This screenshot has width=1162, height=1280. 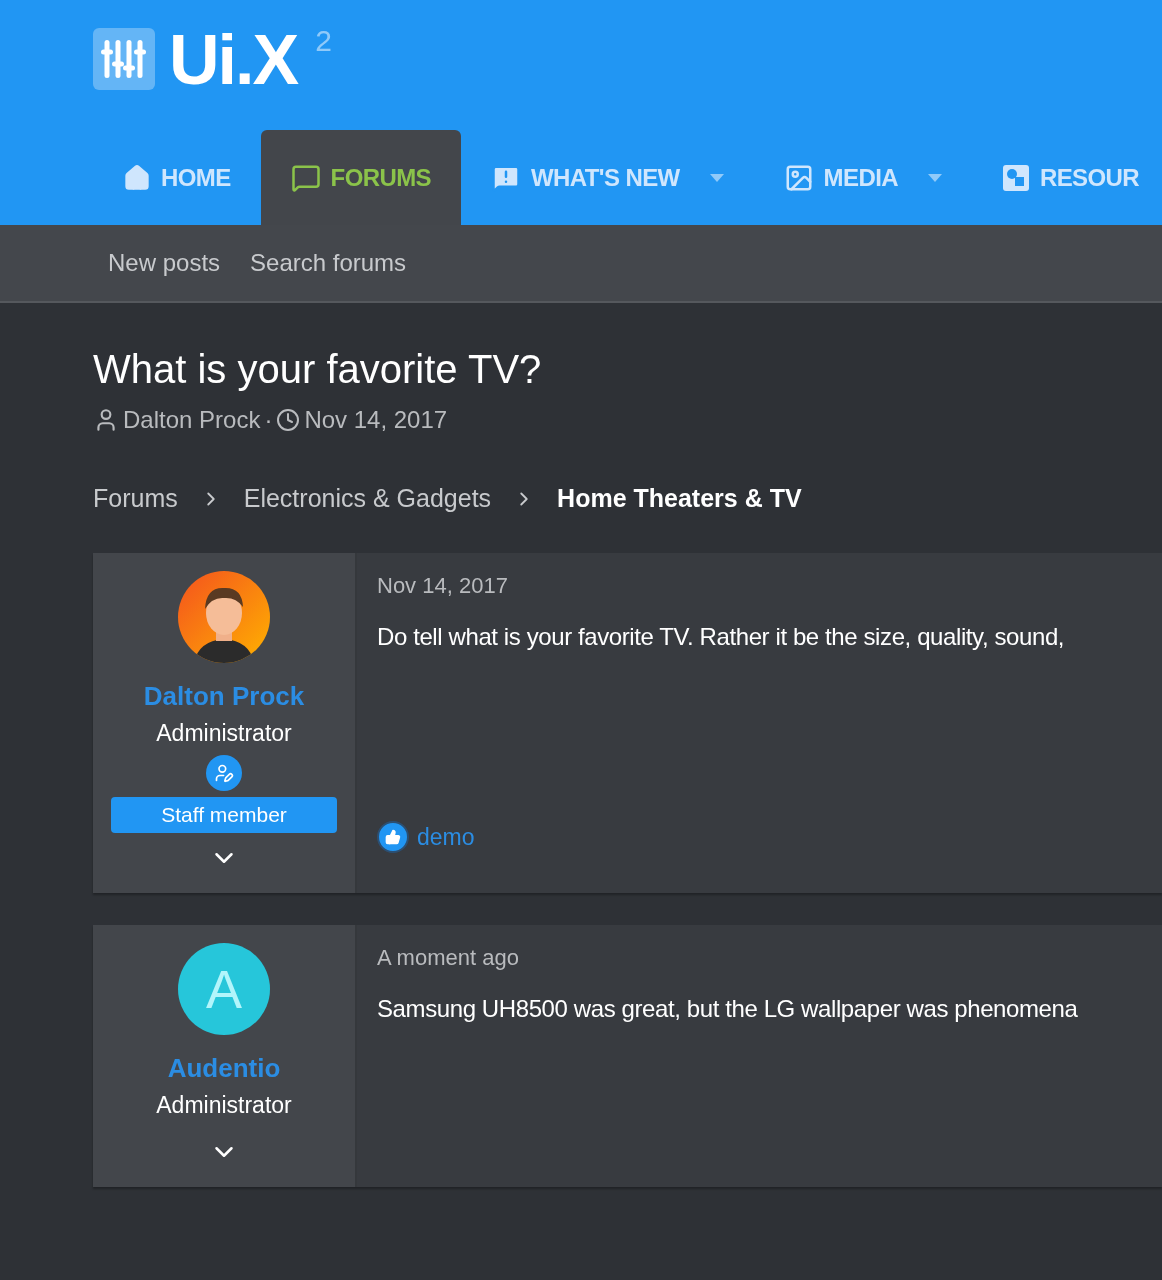 What do you see at coordinates (1066, 177) in the screenshot?
I see `nav-tab: RESOUR` at bounding box center [1066, 177].